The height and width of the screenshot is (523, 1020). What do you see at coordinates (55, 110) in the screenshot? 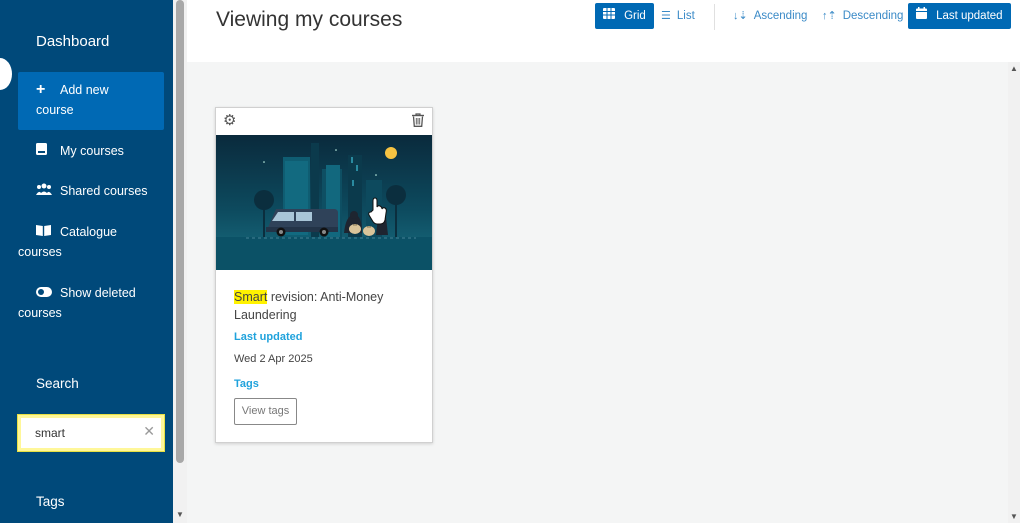
I see `sidebar-item-label-line2: course` at bounding box center [55, 110].